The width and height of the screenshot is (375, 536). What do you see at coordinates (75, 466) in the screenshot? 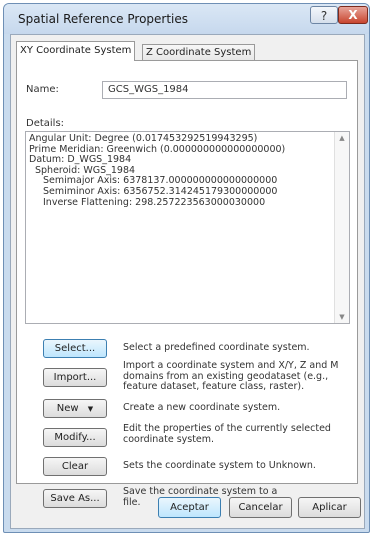
I see `clear-button: Clear` at bounding box center [75, 466].